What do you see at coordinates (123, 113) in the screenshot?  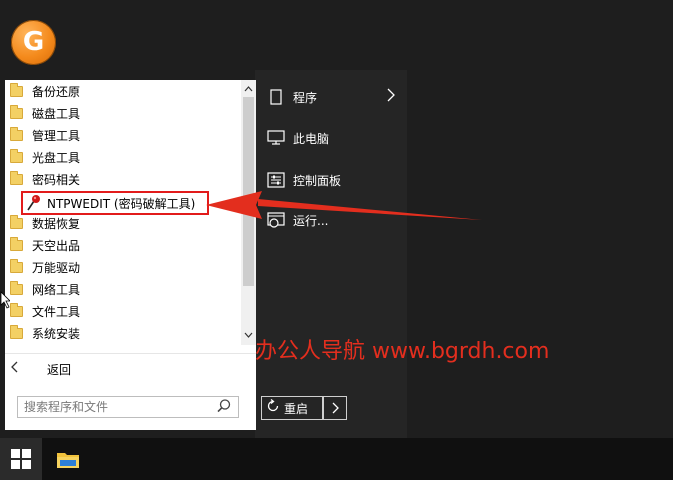 I see `list-item: 磁盘工具` at bounding box center [123, 113].